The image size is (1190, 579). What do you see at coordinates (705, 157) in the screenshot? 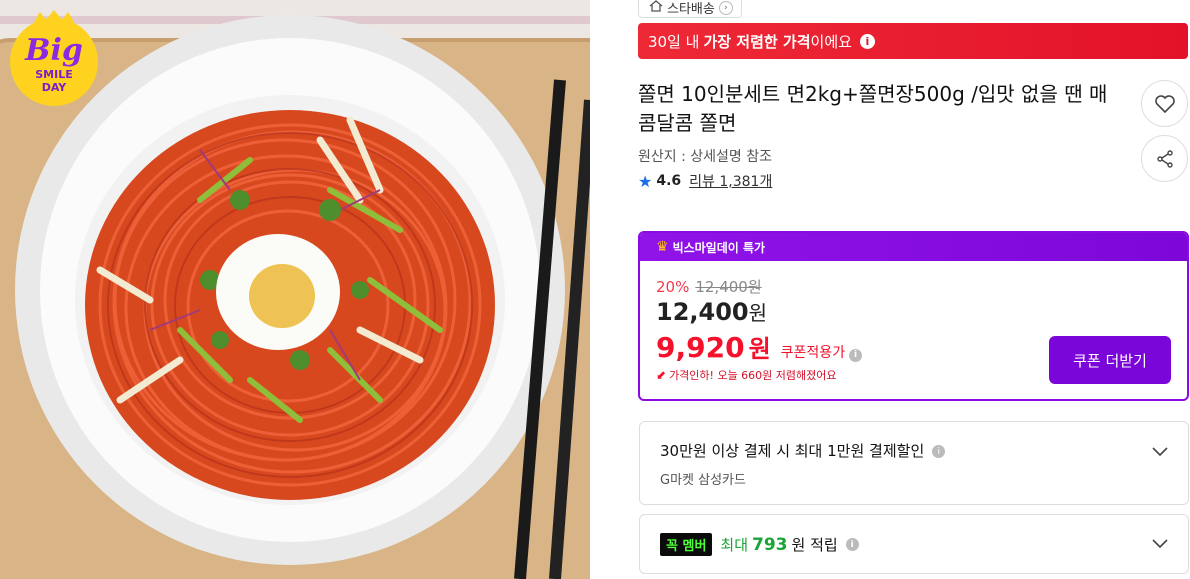
I see `origin-text: 원산지 : 상세설명 참조` at bounding box center [705, 157].